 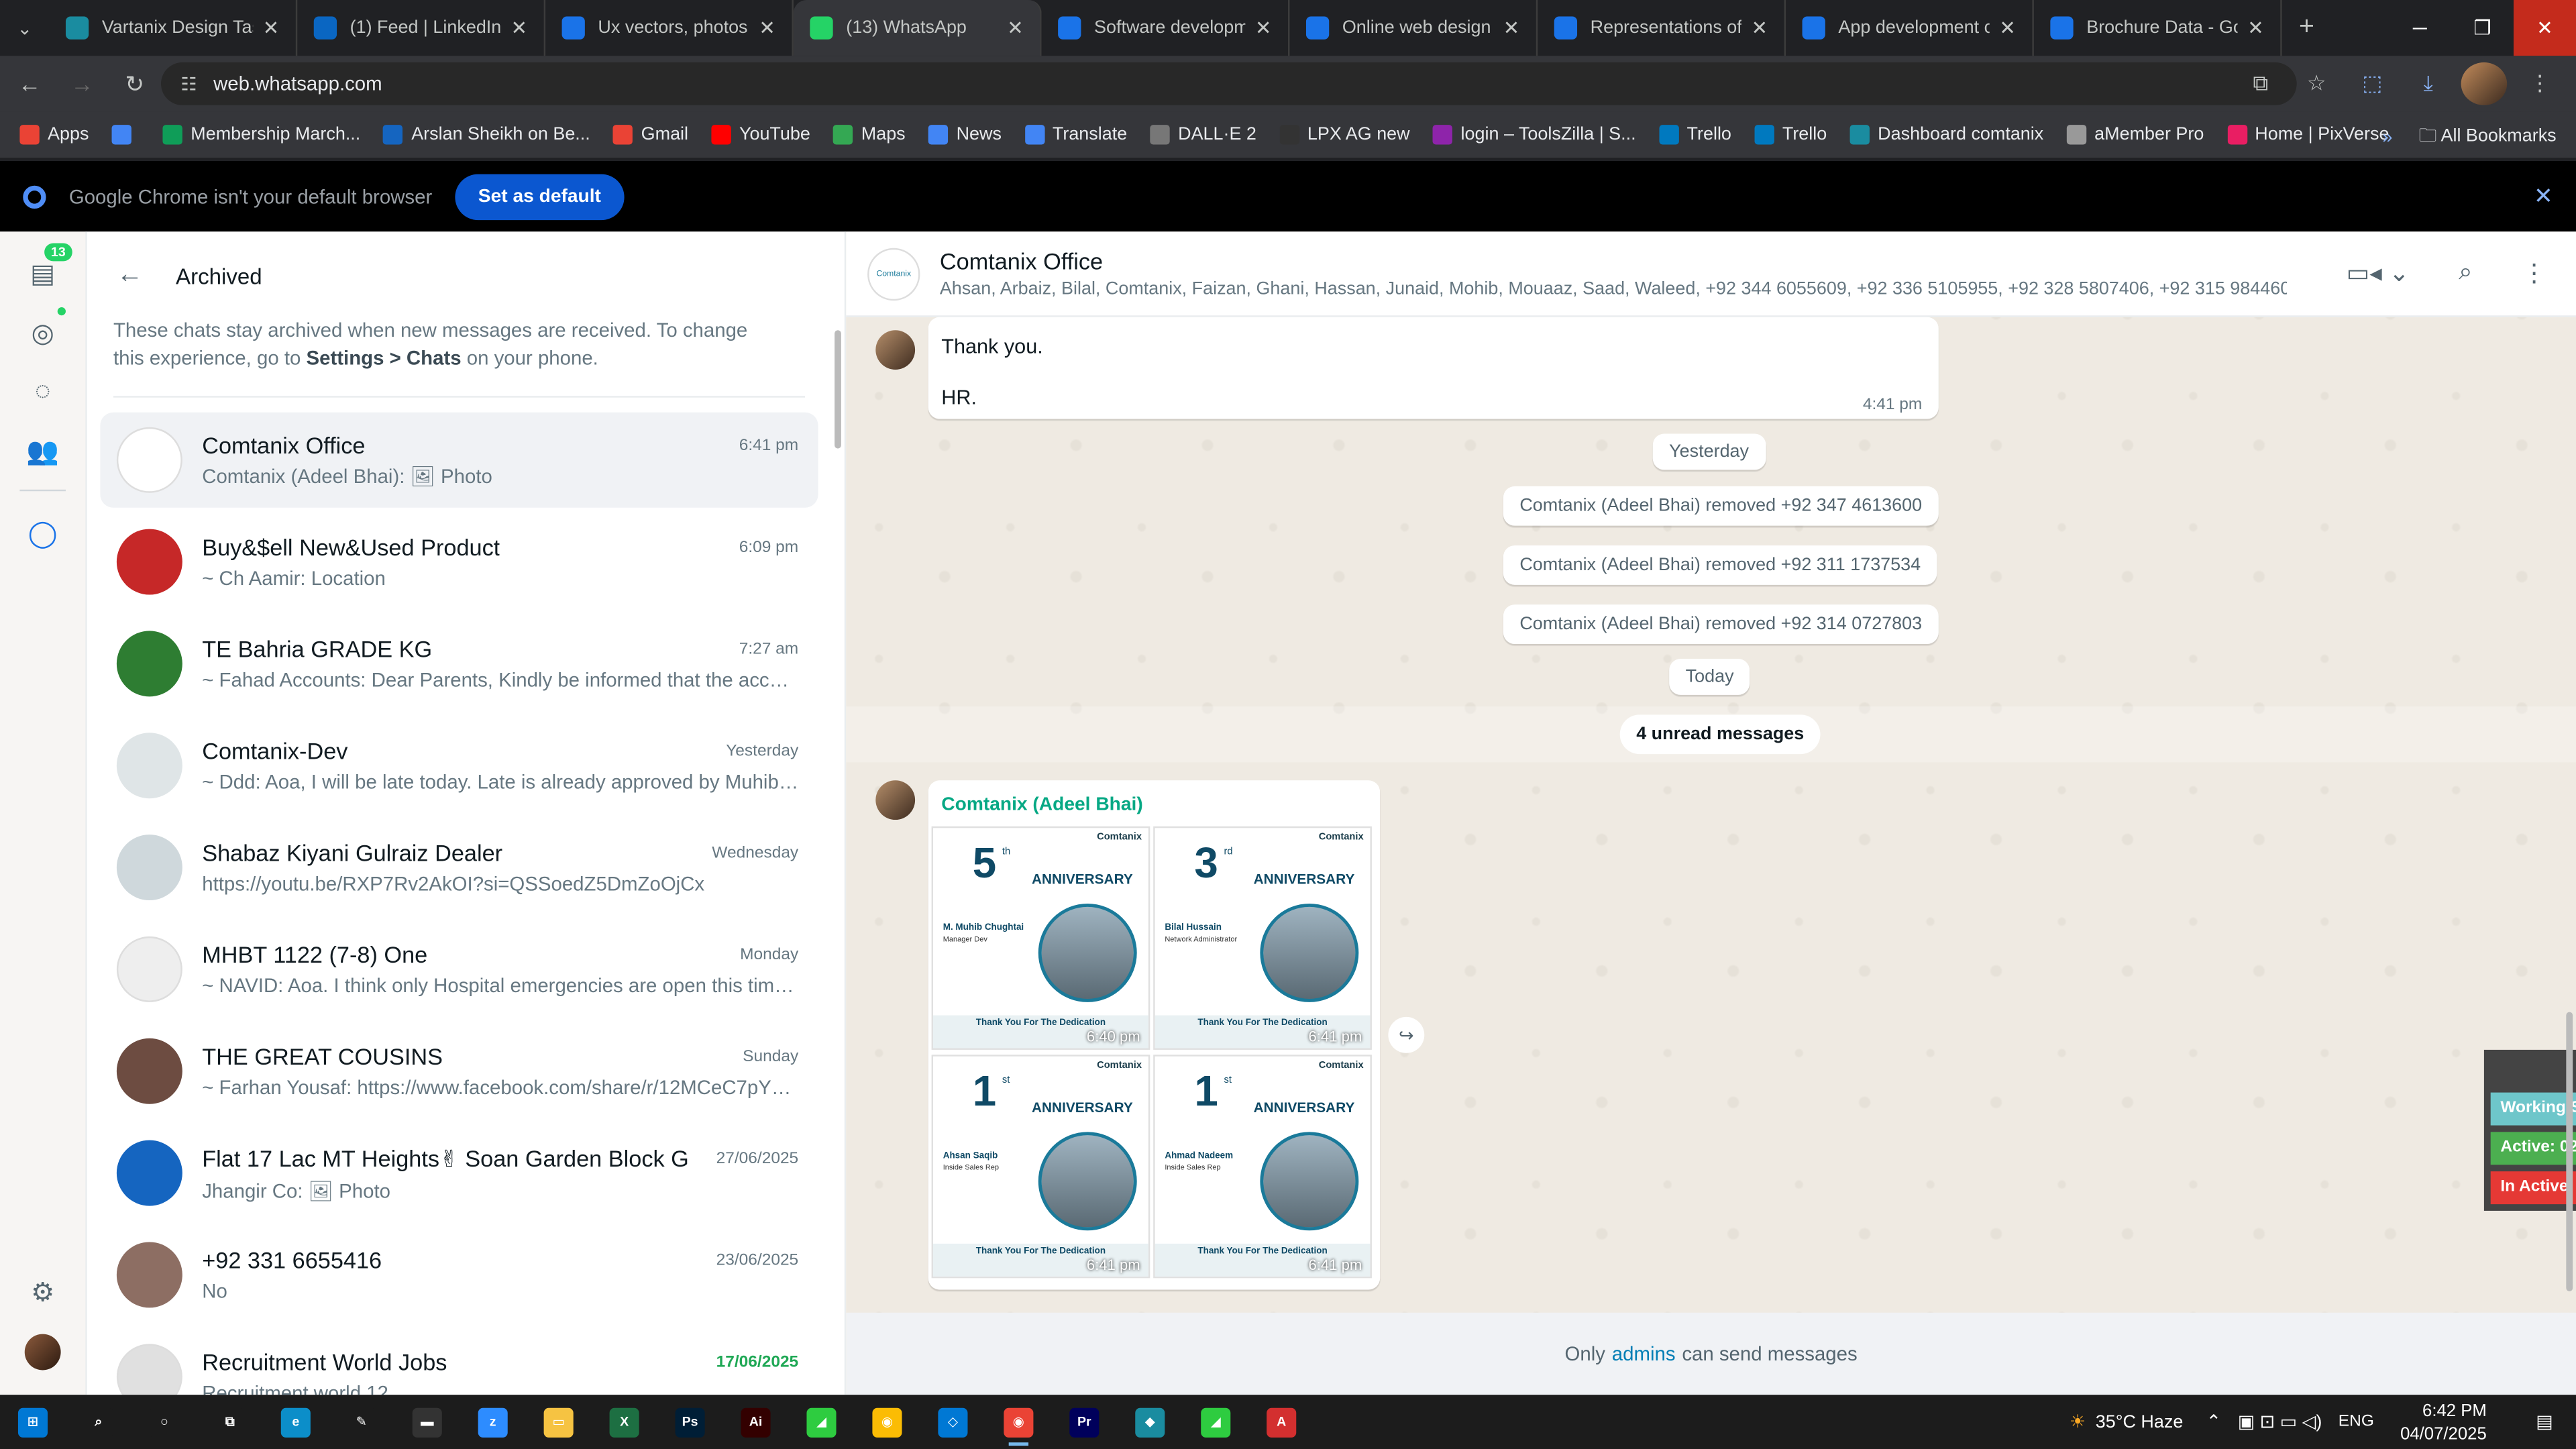 I want to click on browser-tab: (13) WhatsApp ✕, so click(x=917, y=28).